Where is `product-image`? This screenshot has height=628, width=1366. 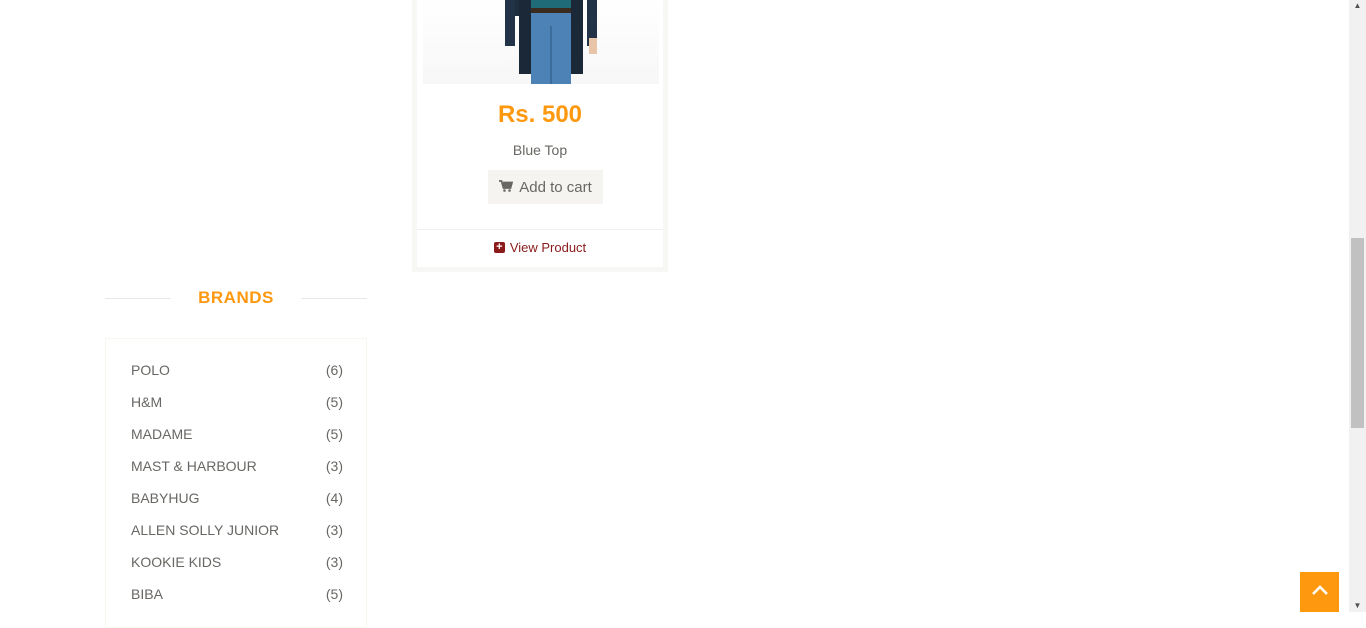
product-image is located at coordinates (541, 42).